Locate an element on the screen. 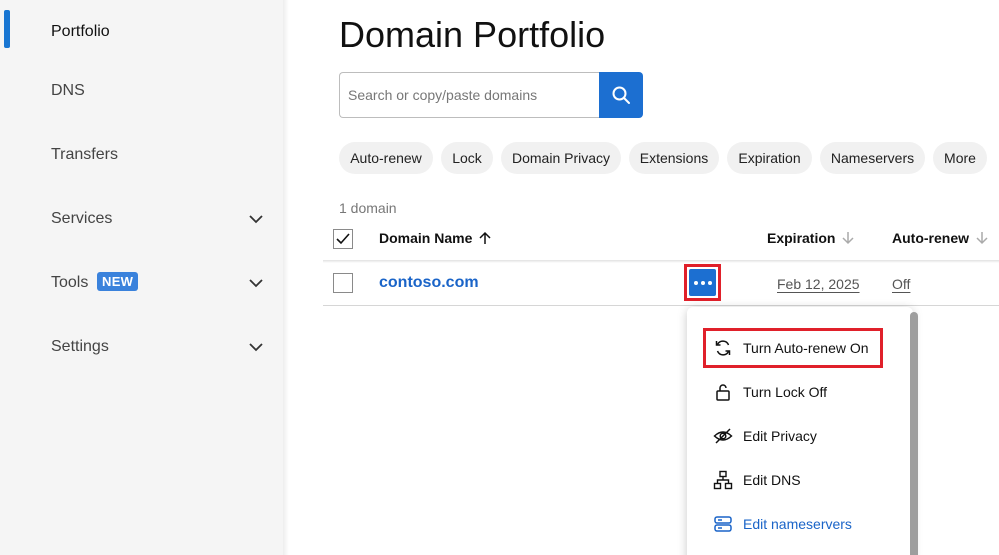 The image size is (999, 555). search-button is located at coordinates (621, 95).